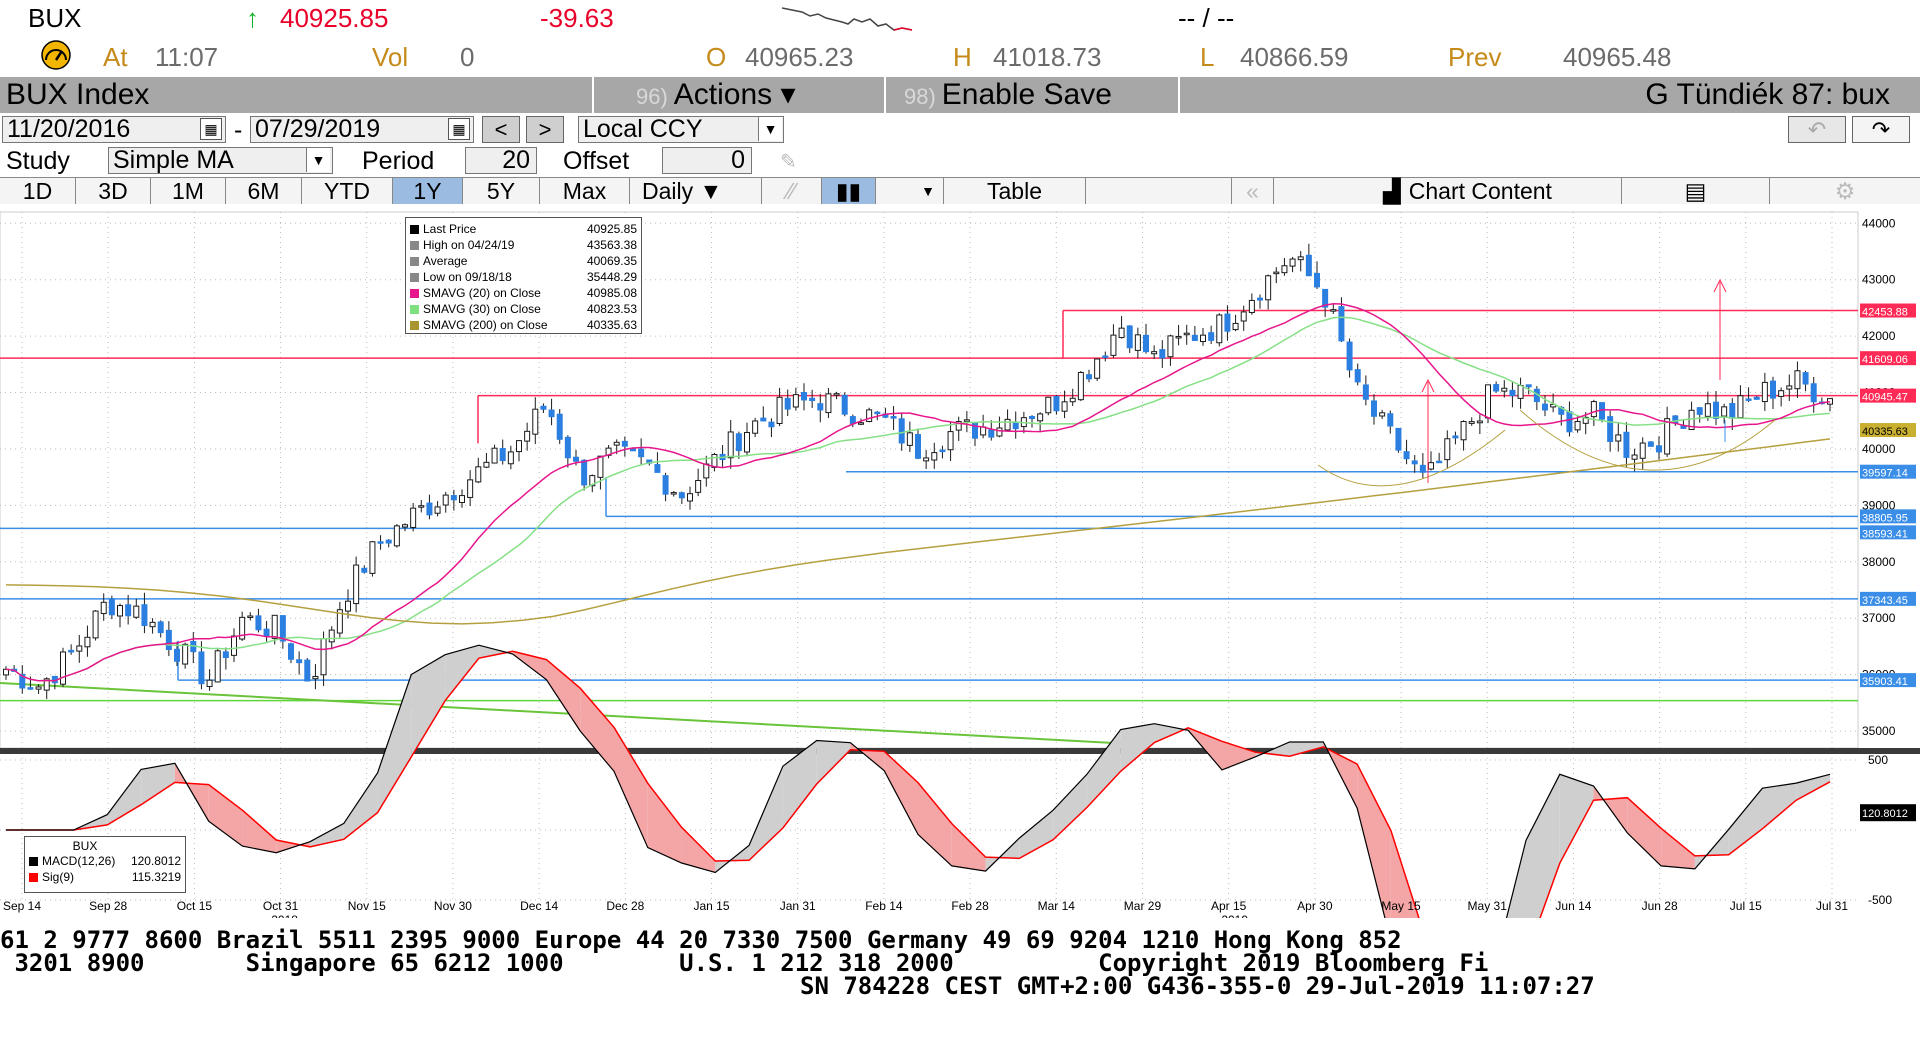 This screenshot has height=1039, width=1920. I want to click on period-input: 20, so click(501, 160).